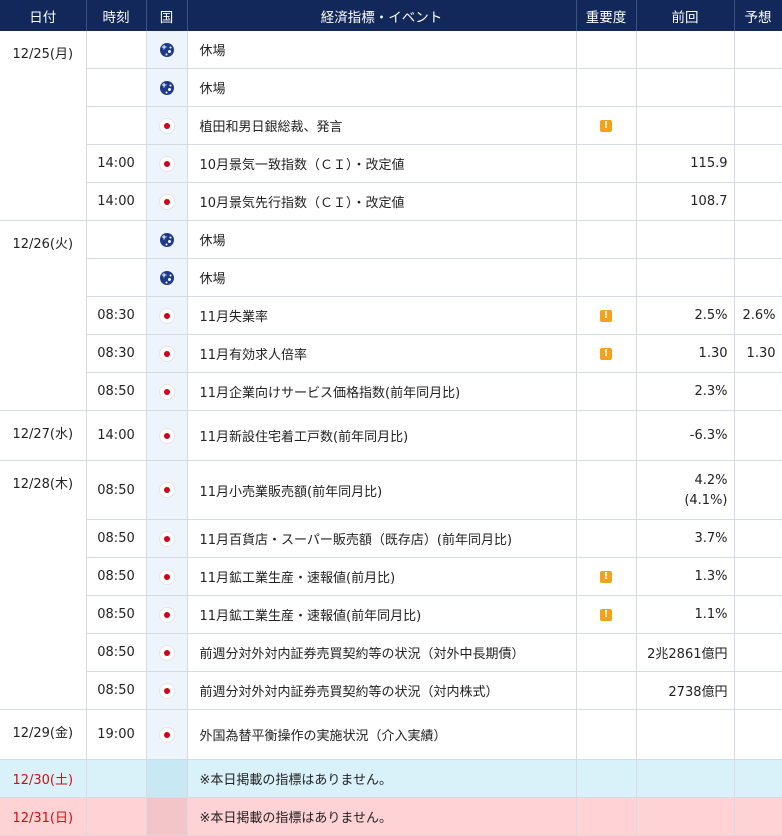 The height and width of the screenshot is (836, 782). Describe the element at coordinates (711, 391) in the screenshot. I see `previous-value-main: 2.3%` at that location.